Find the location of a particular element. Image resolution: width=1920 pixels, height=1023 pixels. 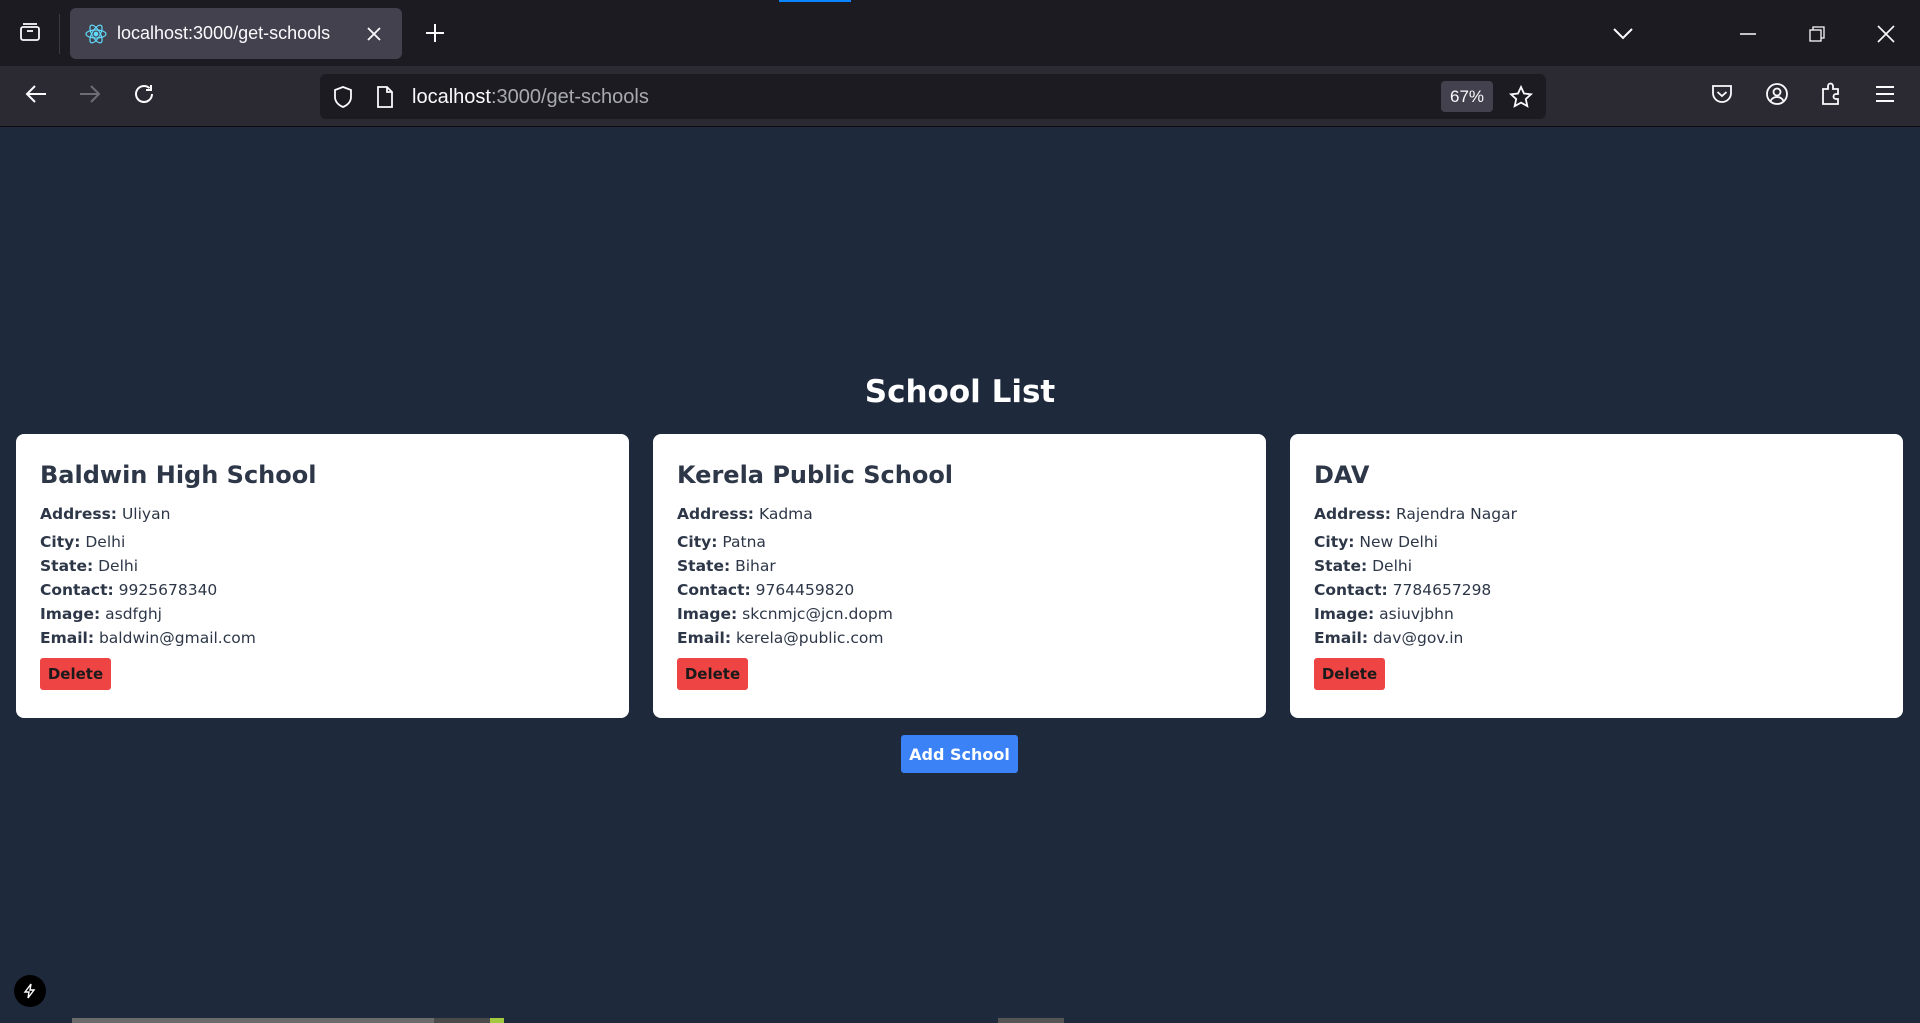

tab-separator is located at coordinates (59, 34).